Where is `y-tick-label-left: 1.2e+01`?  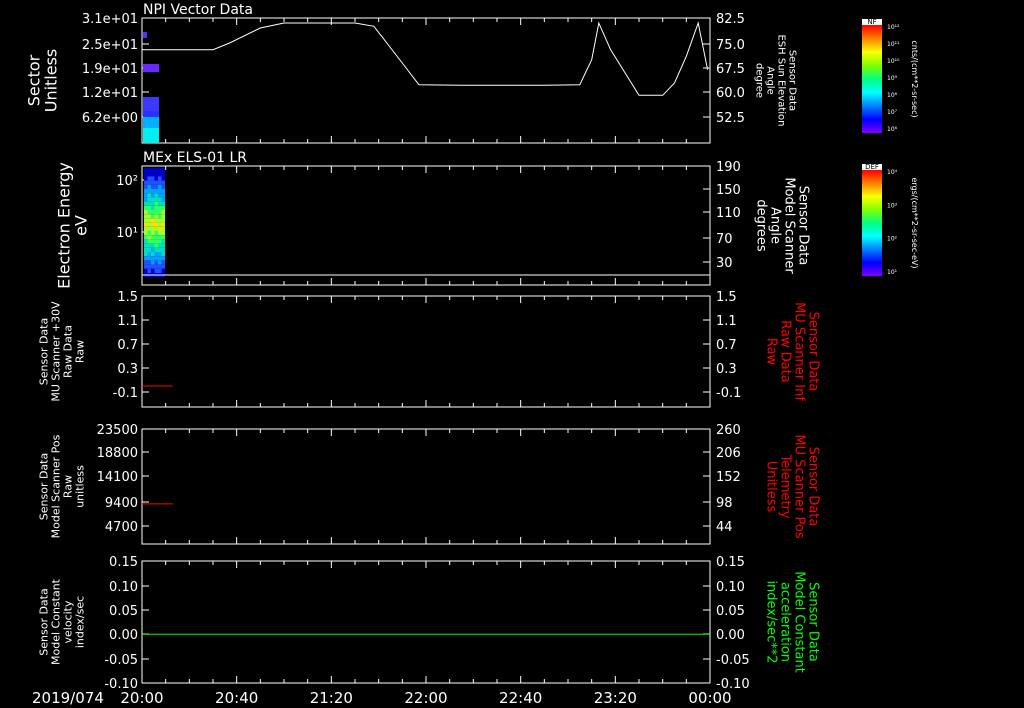
y-tick-label-left: 1.2e+01 is located at coordinates (110, 93).